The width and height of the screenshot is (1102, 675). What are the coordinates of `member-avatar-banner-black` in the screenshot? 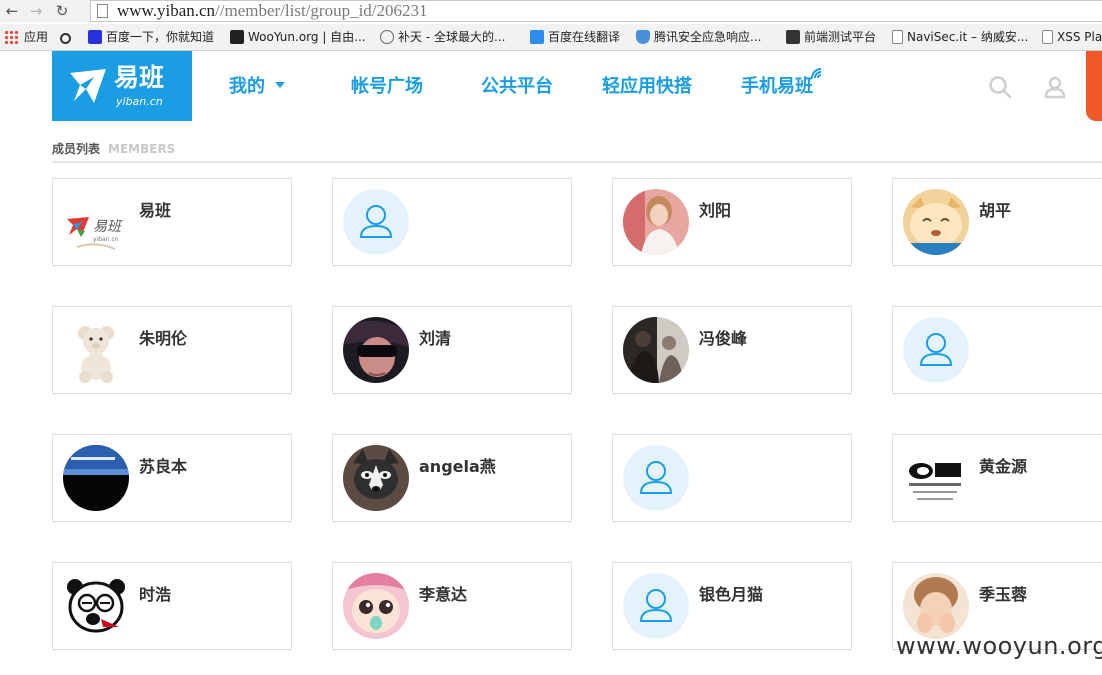 It's located at (96, 478).